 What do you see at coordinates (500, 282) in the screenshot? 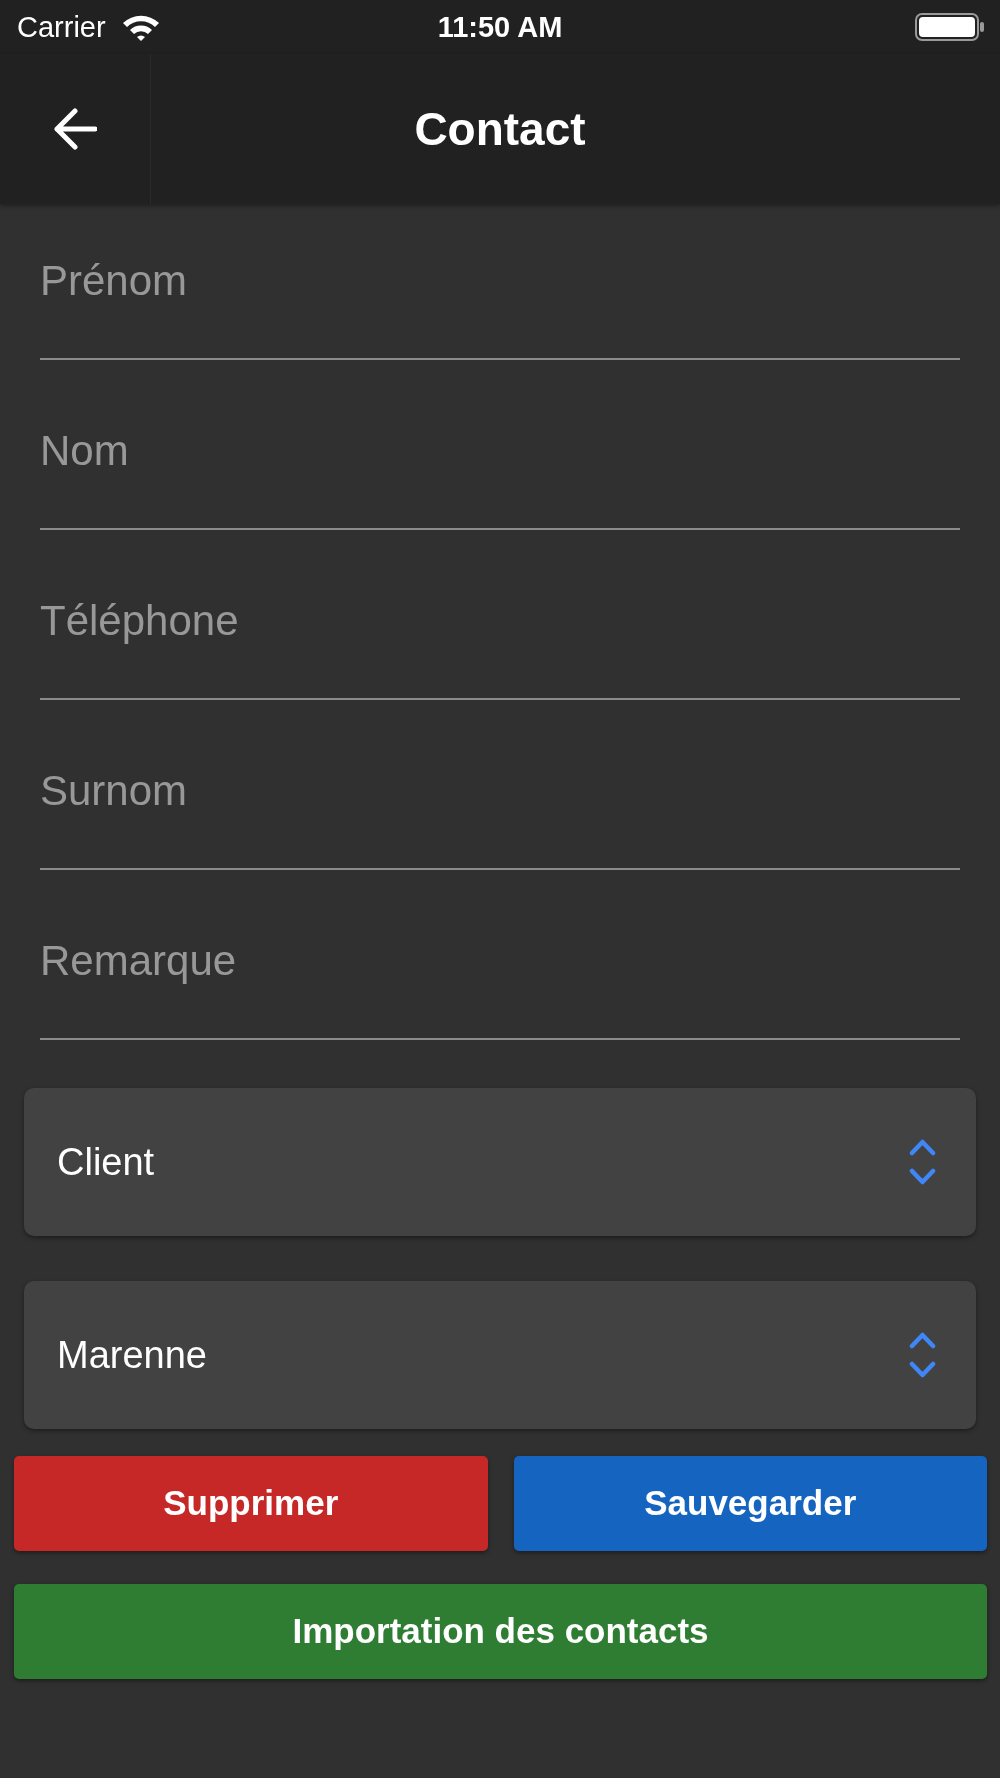
I see `text-field: Prénom` at bounding box center [500, 282].